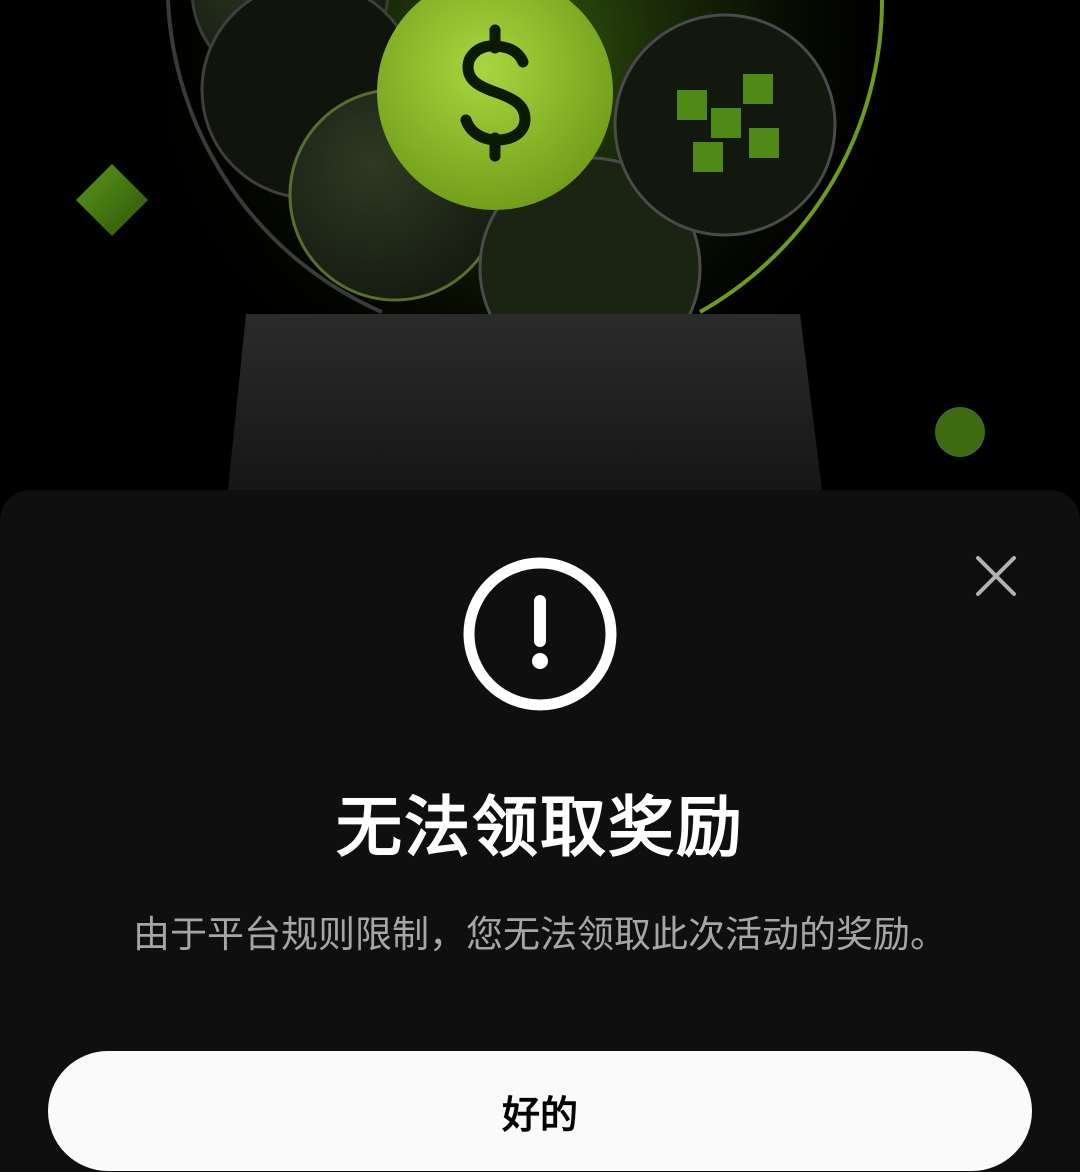 This screenshot has height=1172, width=1080. What do you see at coordinates (112, 200) in the screenshot?
I see `diamond-decoration` at bounding box center [112, 200].